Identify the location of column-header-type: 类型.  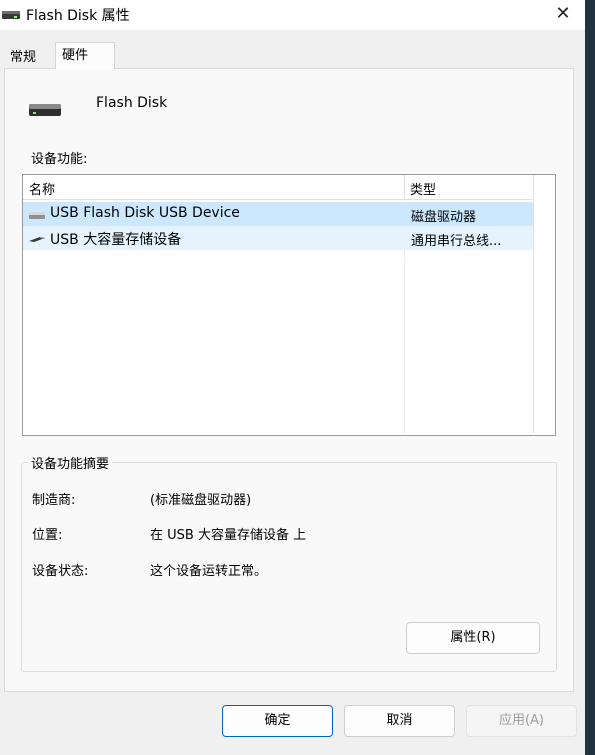
(423, 188).